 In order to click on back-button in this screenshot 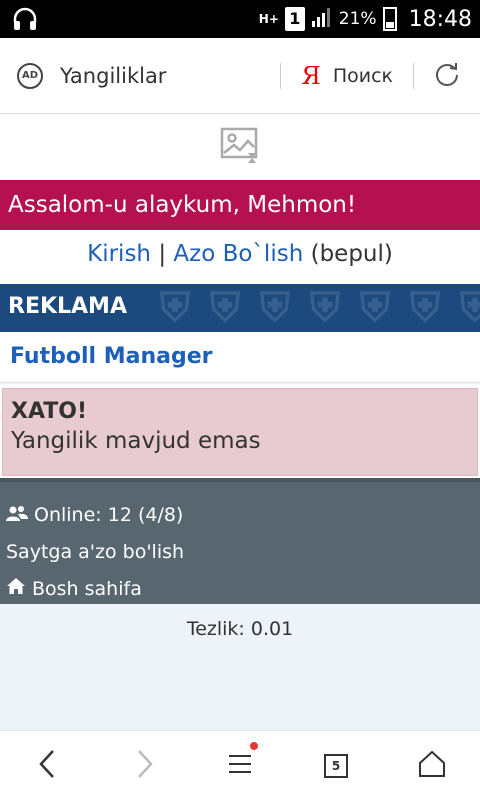, I will do `click(48, 766)`.